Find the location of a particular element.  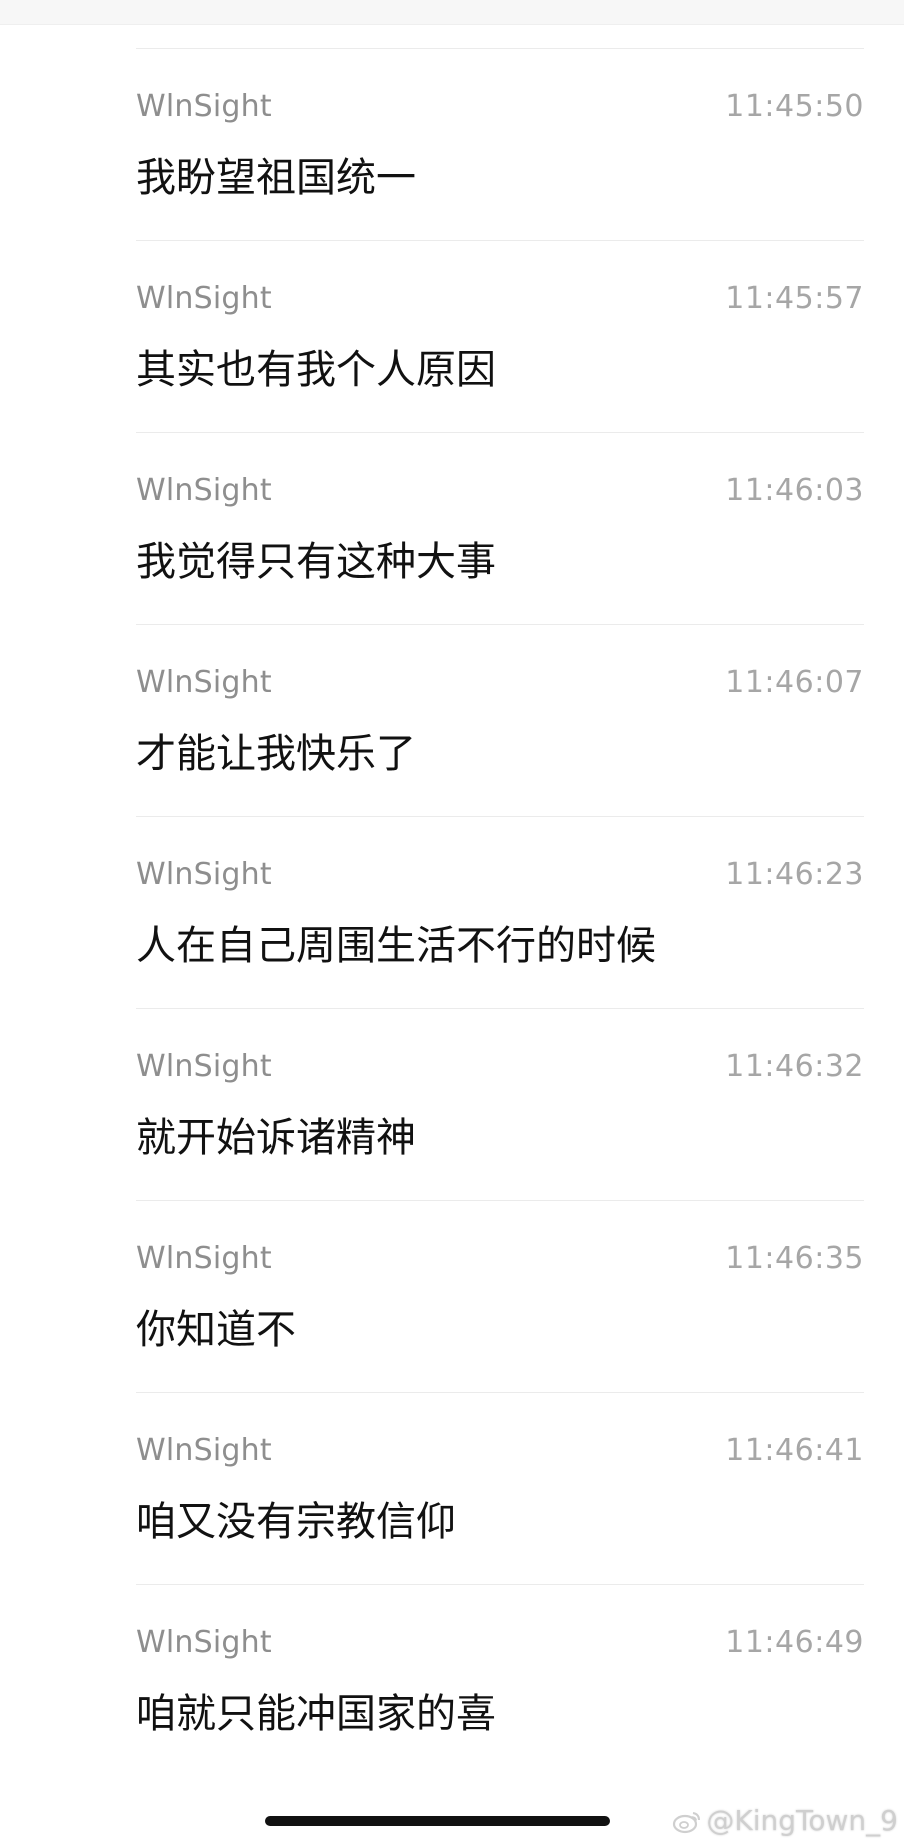

watermark: @KingTown_9 is located at coordinates (785, 1821).